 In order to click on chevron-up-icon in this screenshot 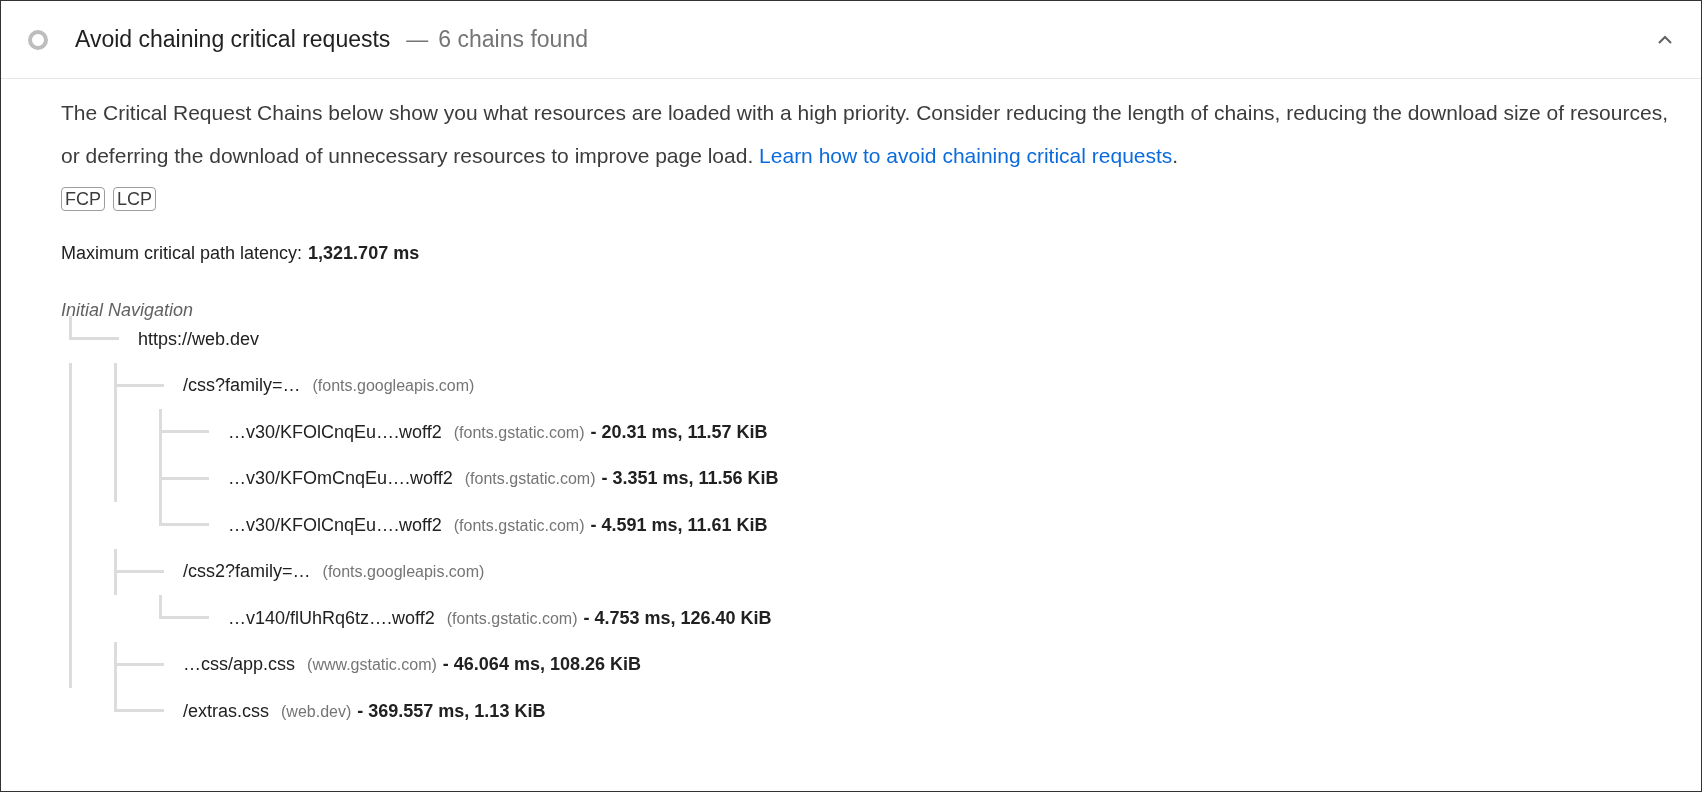, I will do `click(1665, 39)`.